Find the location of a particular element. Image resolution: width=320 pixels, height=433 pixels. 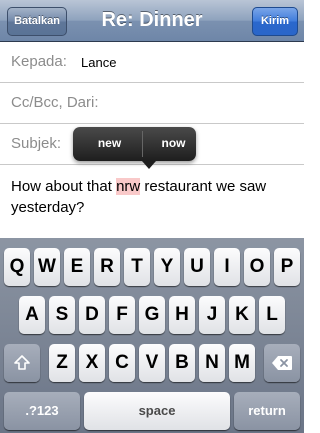

suggestion-pointer is located at coordinates (149, 165).